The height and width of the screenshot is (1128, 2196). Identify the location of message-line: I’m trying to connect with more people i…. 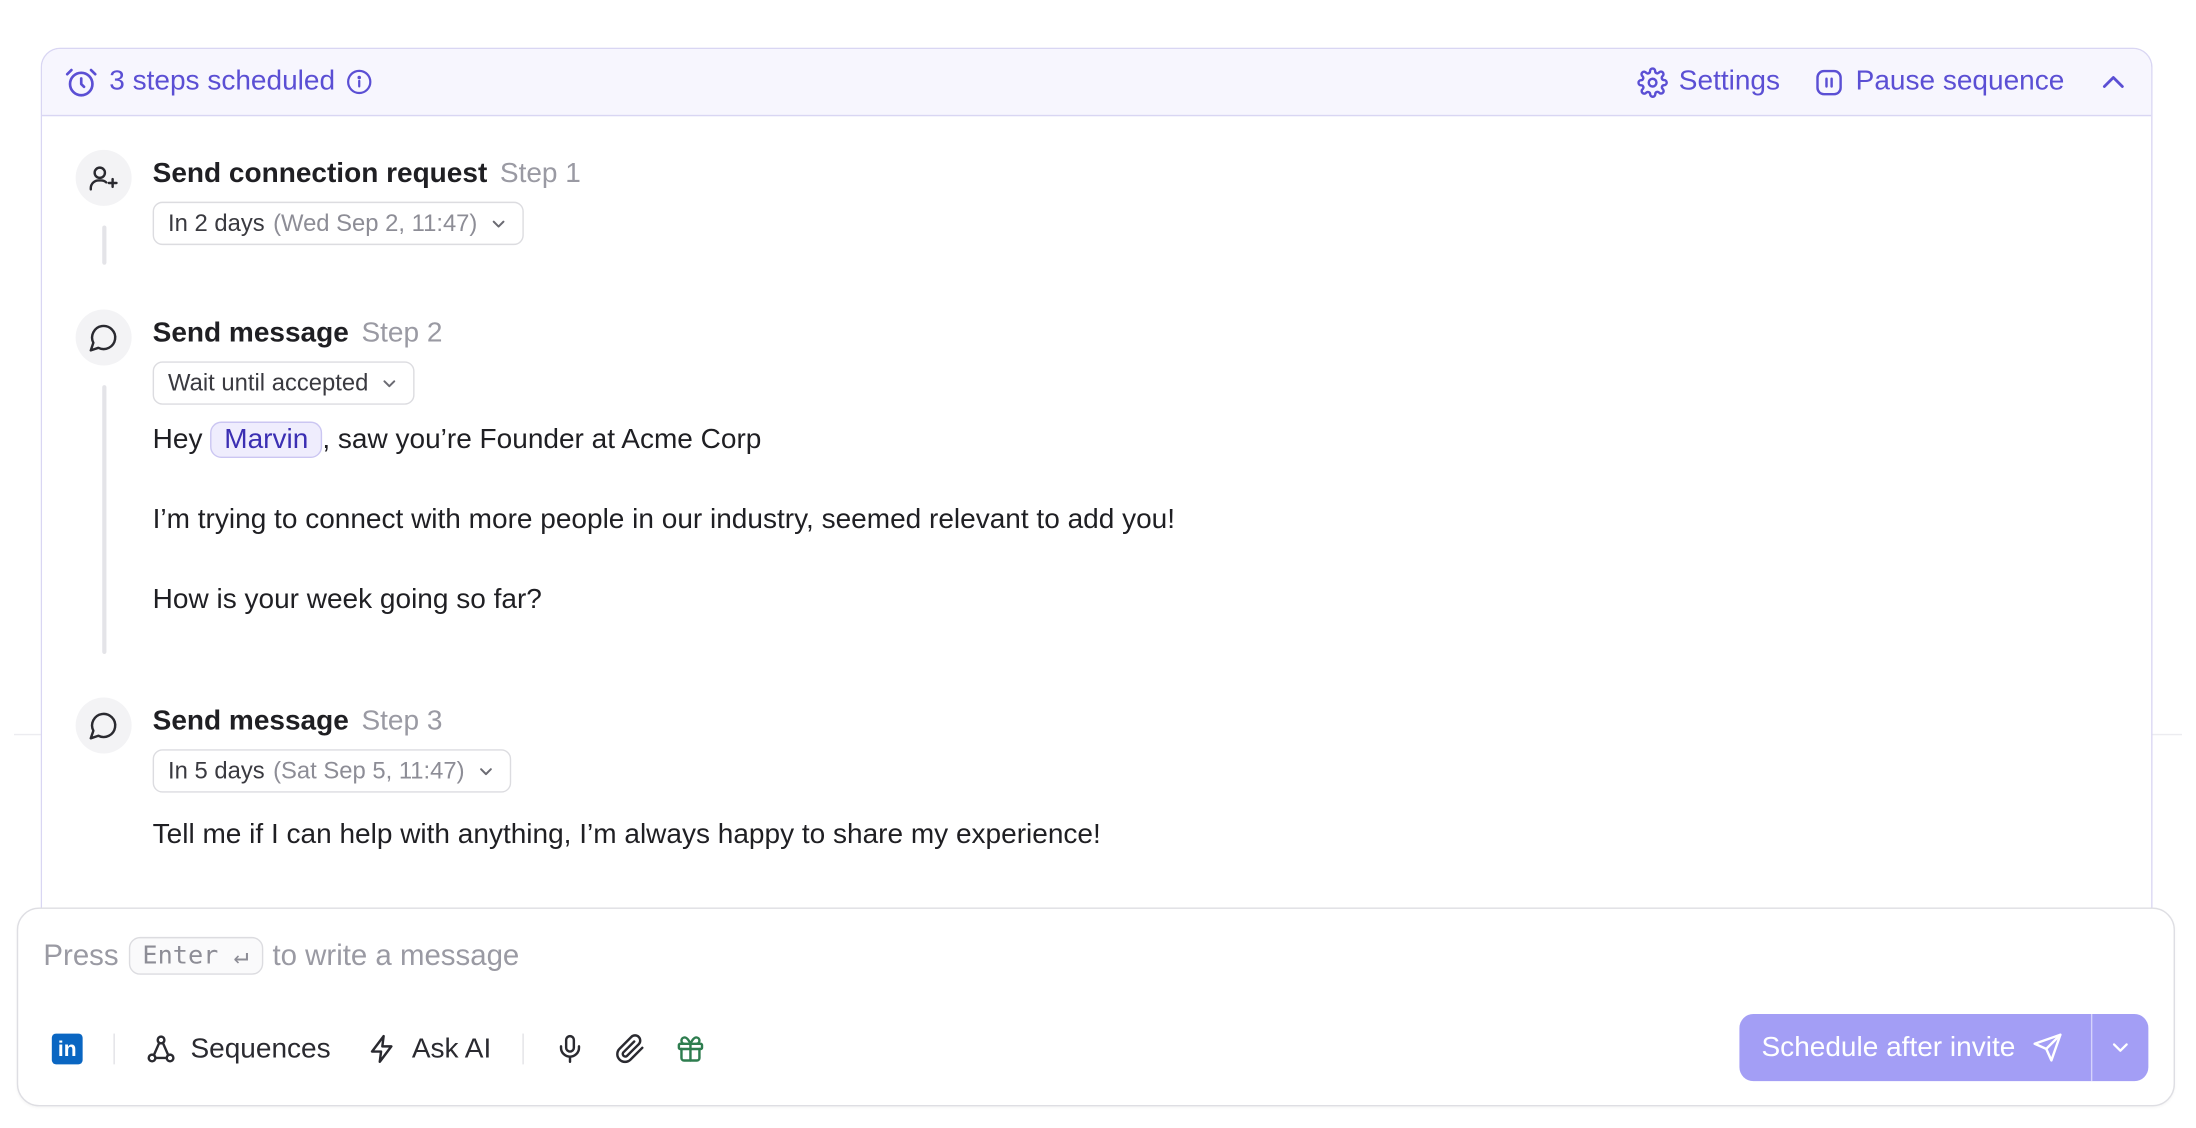
(664, 519).